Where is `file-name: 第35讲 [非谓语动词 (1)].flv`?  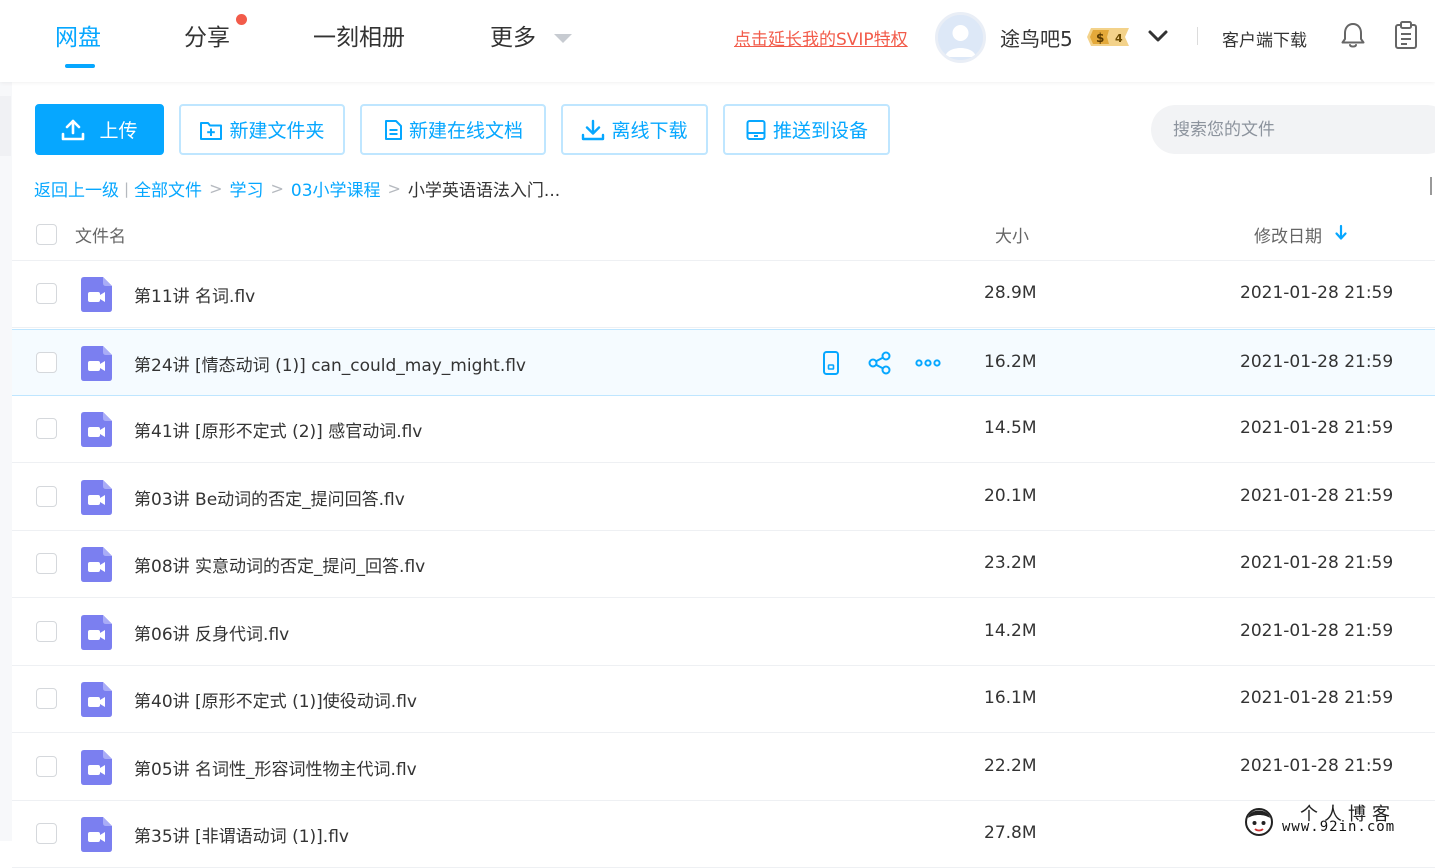 file-name: 第35讲 [非谓语动词 (1)].flv is located at coordinates (241, 834).